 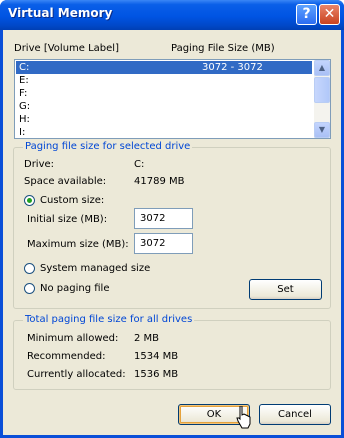 I want to click on close-button: ✕, so click(x=329, y=14).